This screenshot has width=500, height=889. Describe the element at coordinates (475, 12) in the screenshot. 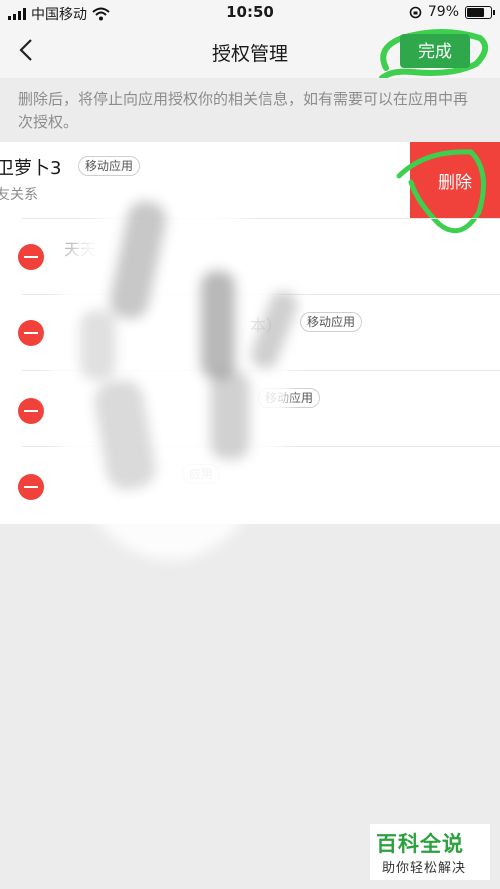

I see `battery-fill` at that location.